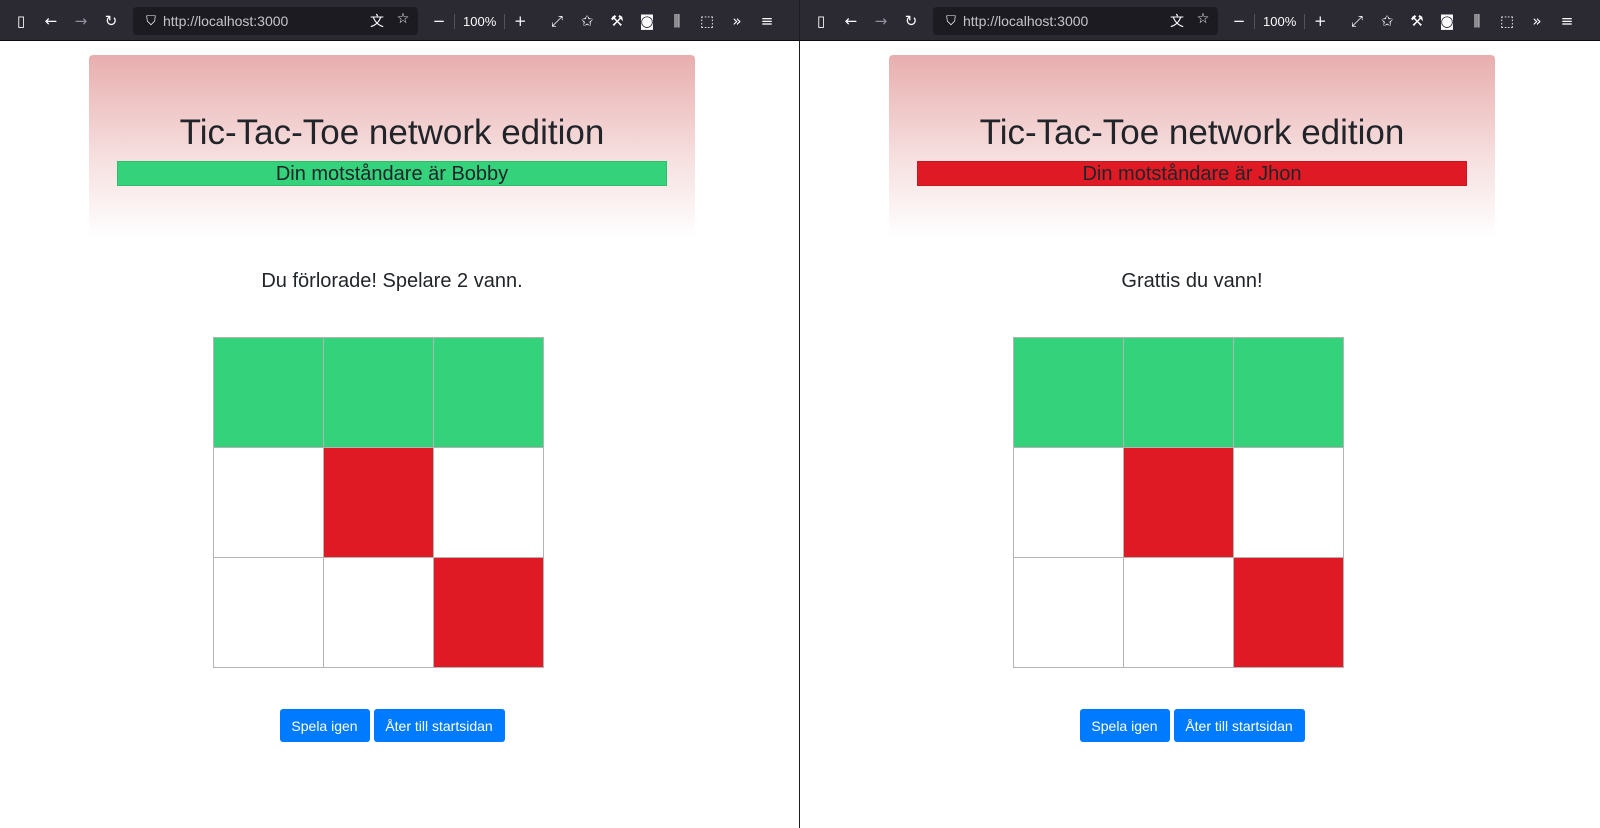  Describe the element at coordinates (1192, 173) in the screenshot. I see `opponent-banner: Din motståndare är Jhon` at that location.